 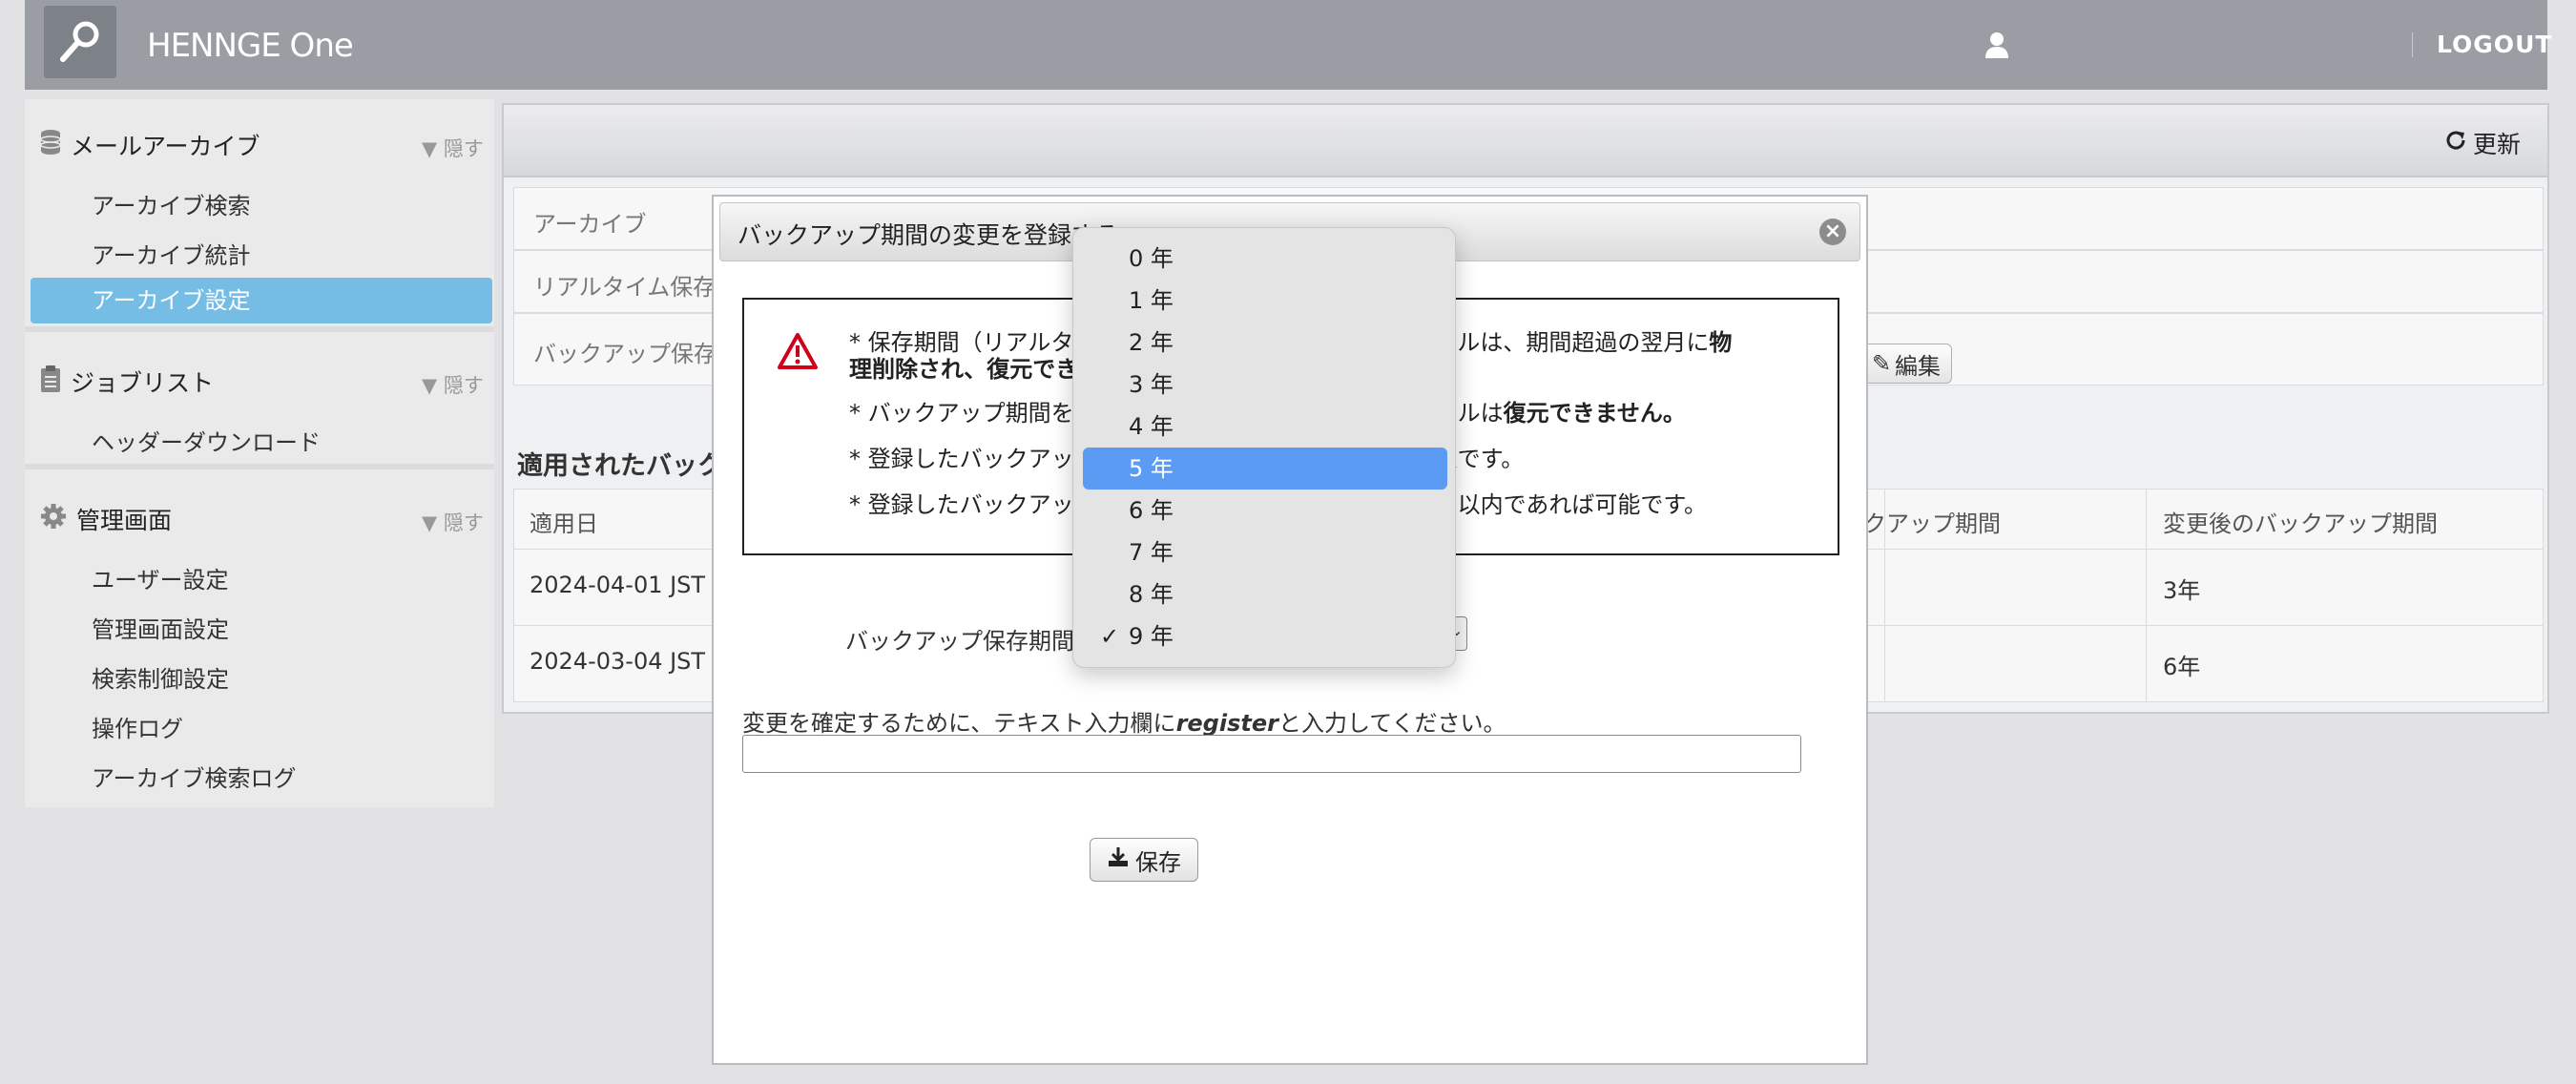 What do you see at coordinates (1265, 552) in the screenshot?
I see `dropdown-option: 7 年` at bounding box center [1265, 552].